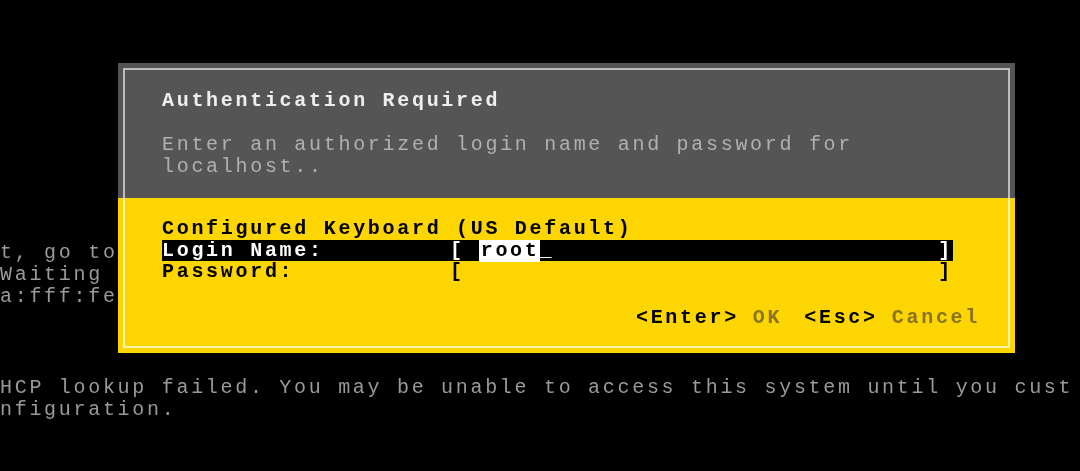 Image resolution: width=1080 pixels, height=471 pixels. I want to click on console-text: HCP lookup failed. You may be unable to access this system until you cust, so click(537, 388).